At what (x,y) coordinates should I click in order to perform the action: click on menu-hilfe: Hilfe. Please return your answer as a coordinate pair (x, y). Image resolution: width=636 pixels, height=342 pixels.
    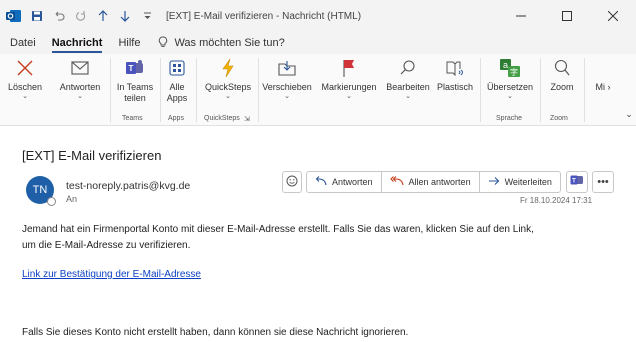
    Looking at the image, I should click on (129, 43).